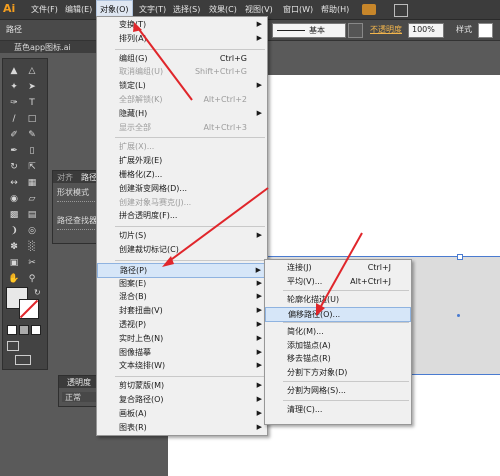  What do you see at coordinates (218, 225) in the screenshot?
I see `arrow-to-path-item` at bounding box center [218, 225].